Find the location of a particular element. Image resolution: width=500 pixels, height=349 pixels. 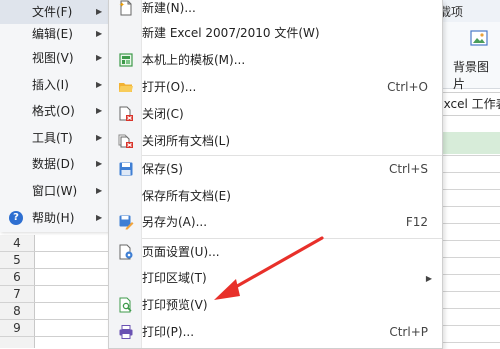

annotation-arrow-icon is located at coordinates (269, 268).